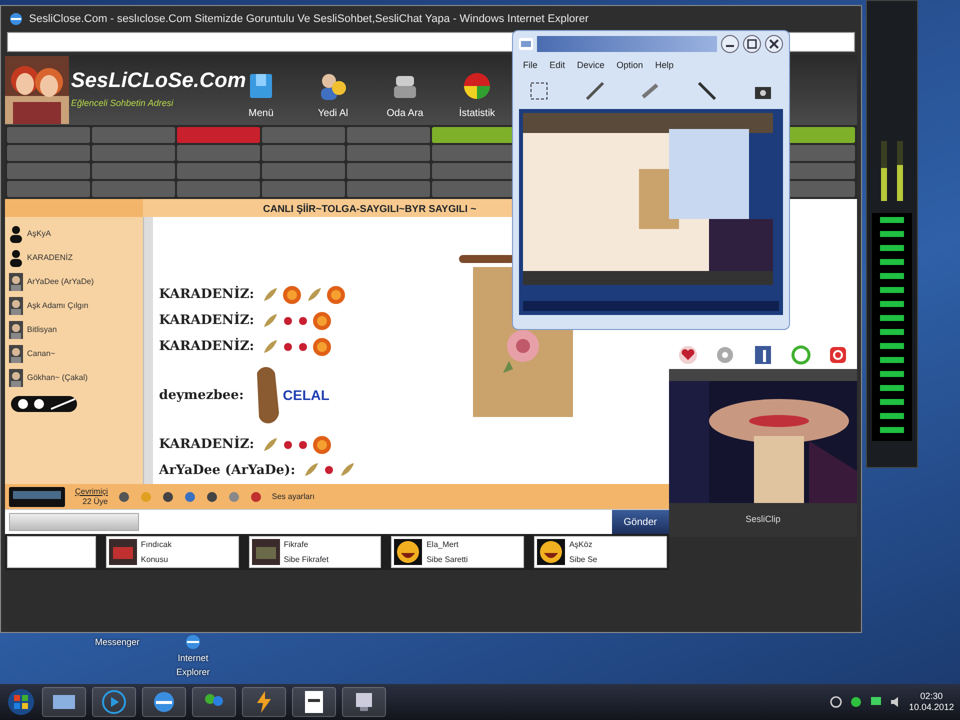 This screenshot has height=720, width=960. What do you see at coordinates (447, 560) in the screenshot?
I see `profile-status: Sibe Saretti` at bounding box center [447, 560].